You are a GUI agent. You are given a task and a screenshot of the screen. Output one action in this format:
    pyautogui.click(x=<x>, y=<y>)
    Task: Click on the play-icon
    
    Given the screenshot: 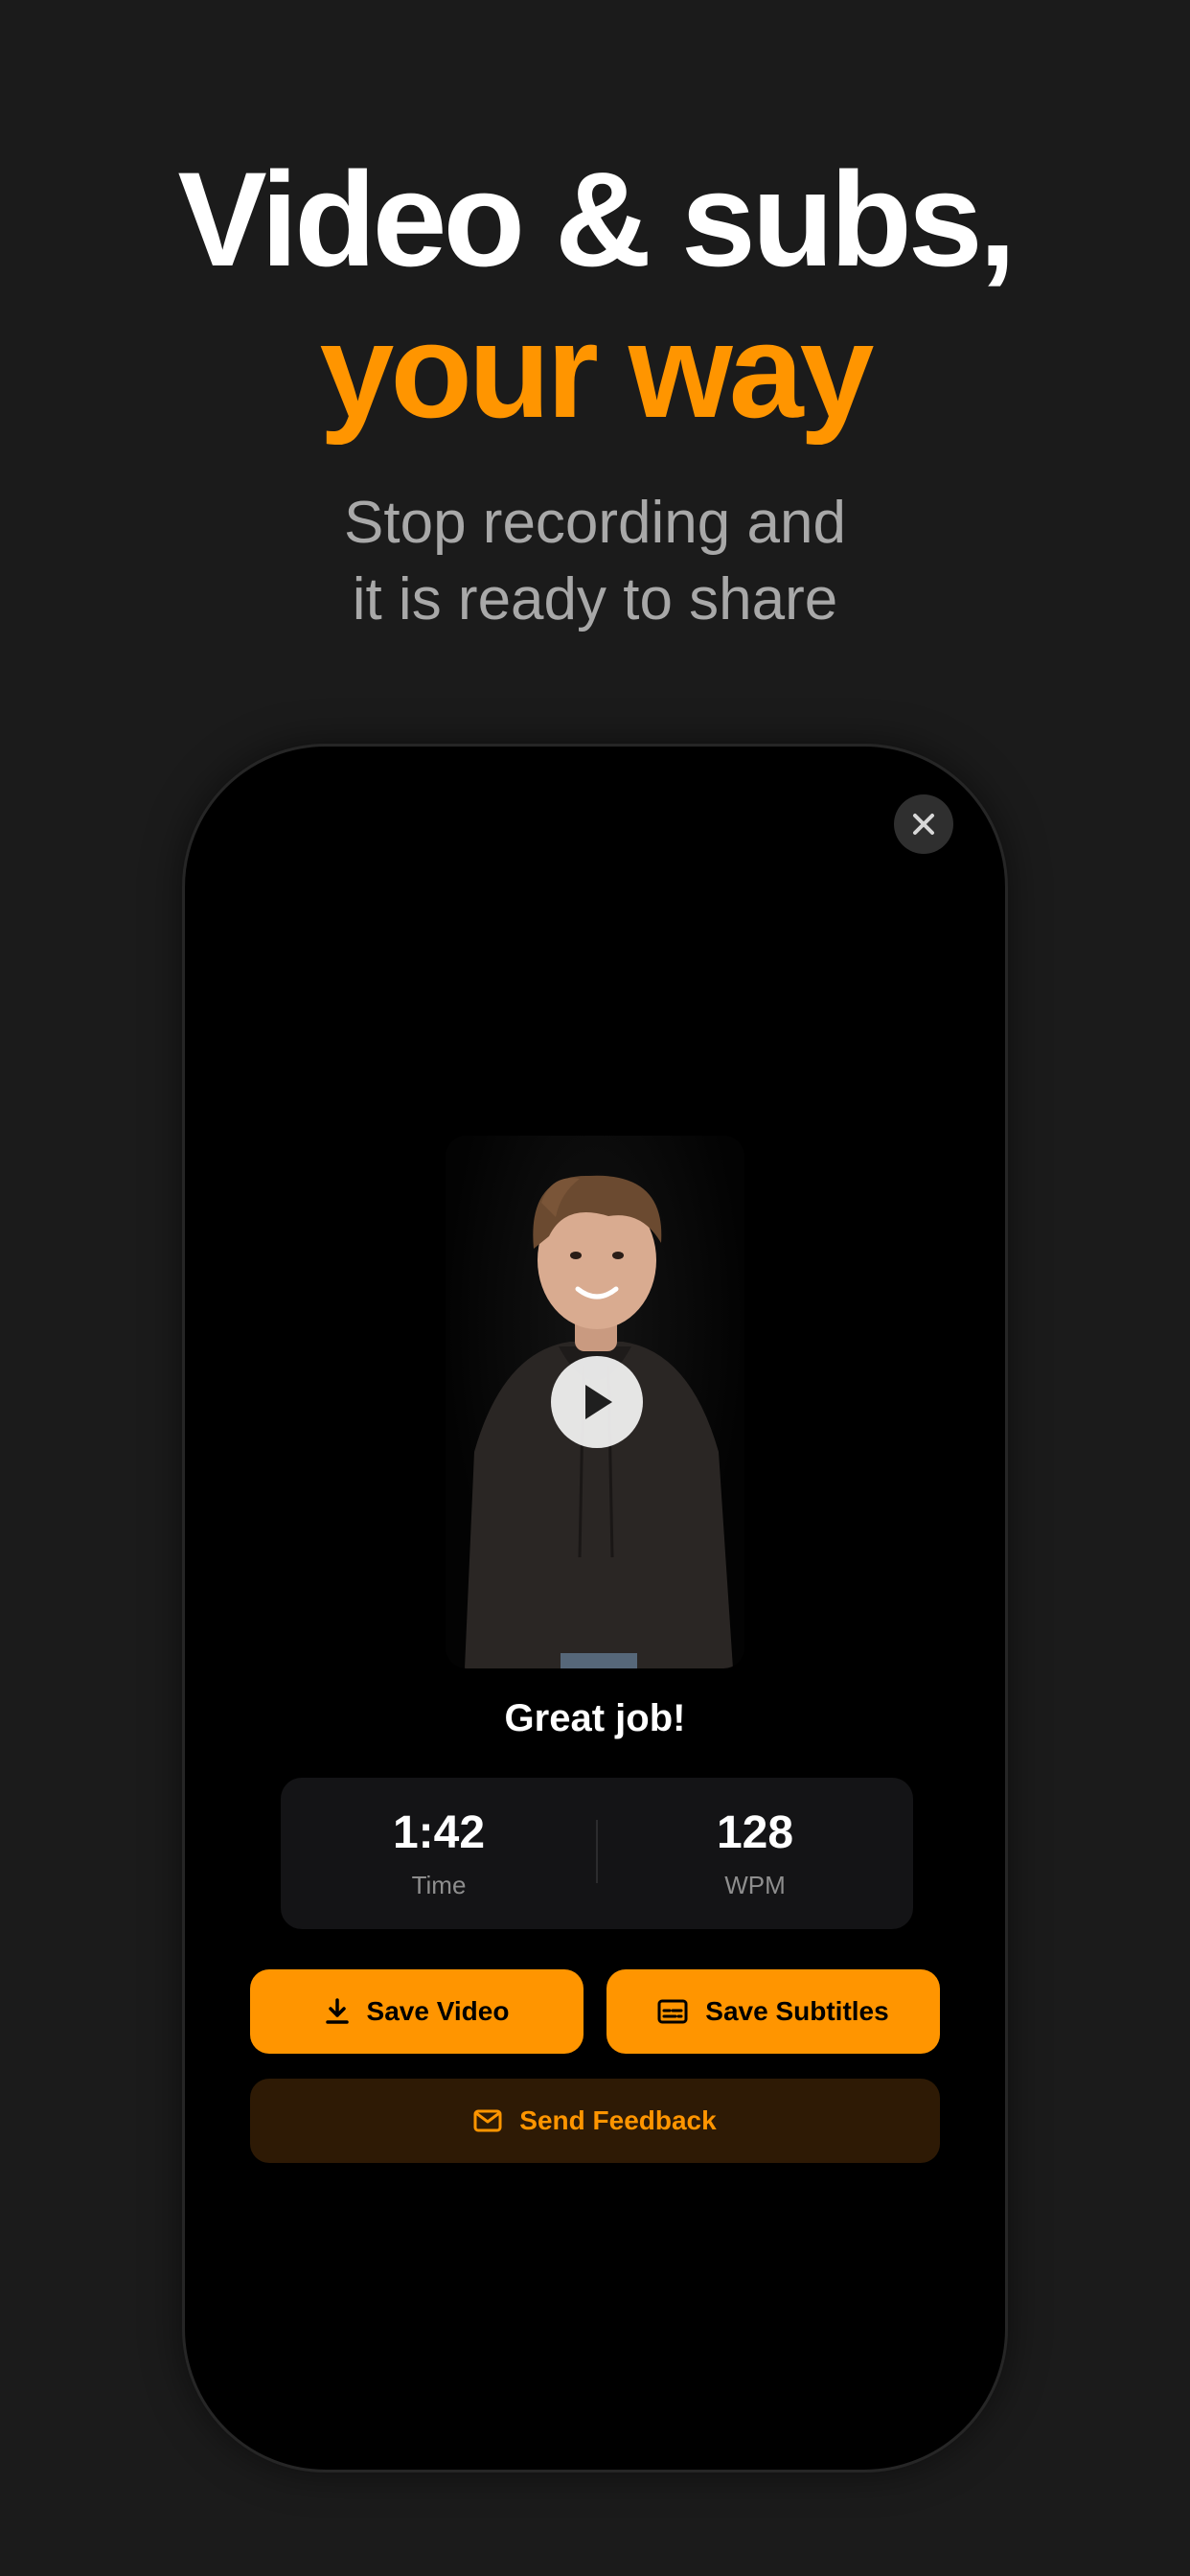 What is the action you would take?
    pyautogui.click(x=599, y=1402)
    